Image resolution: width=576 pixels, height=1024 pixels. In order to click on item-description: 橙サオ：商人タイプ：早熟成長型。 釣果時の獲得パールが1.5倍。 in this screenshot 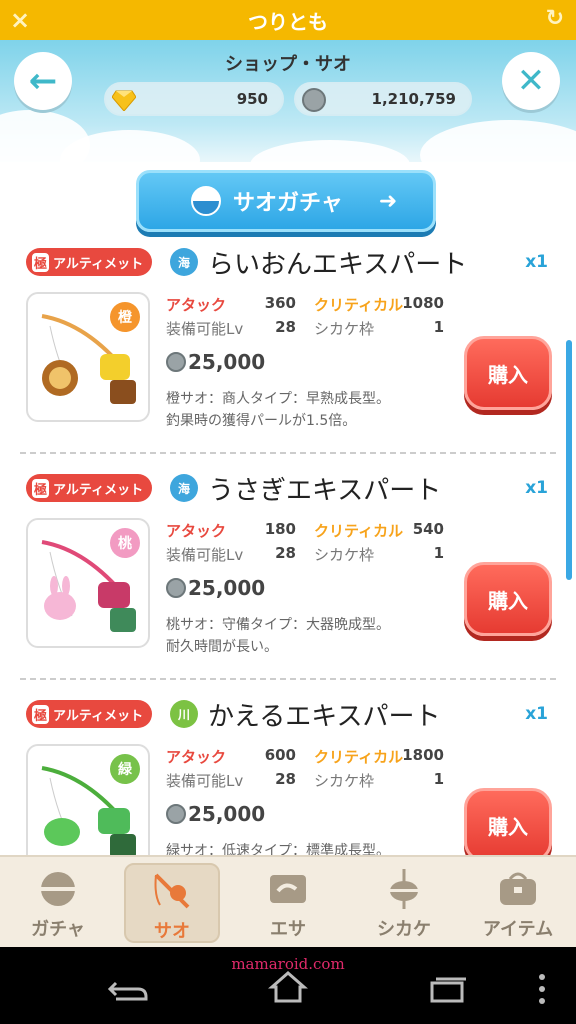, I will do `click(278, 410)`.